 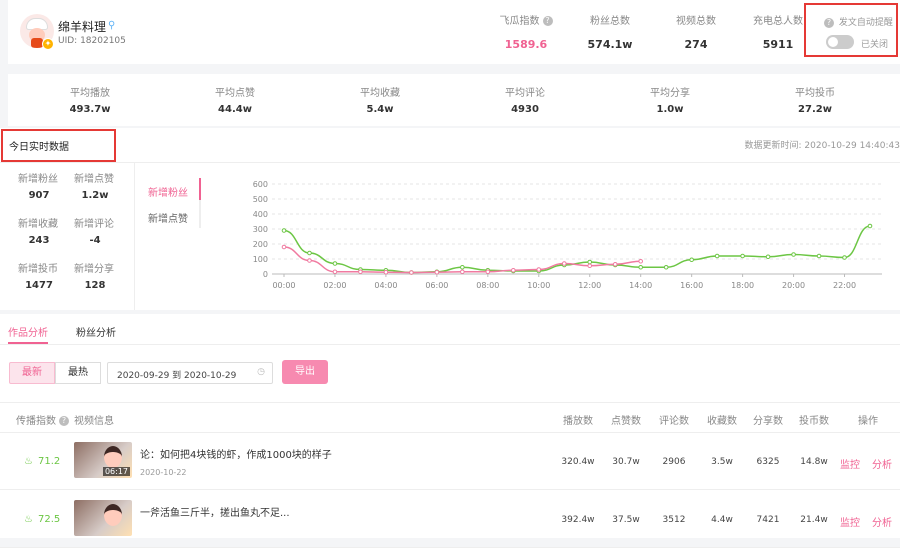 What do you see at coordinates (90, 109) in the screenshot?
I see `average-value: 493.7w` at bounding box center [90, 109].